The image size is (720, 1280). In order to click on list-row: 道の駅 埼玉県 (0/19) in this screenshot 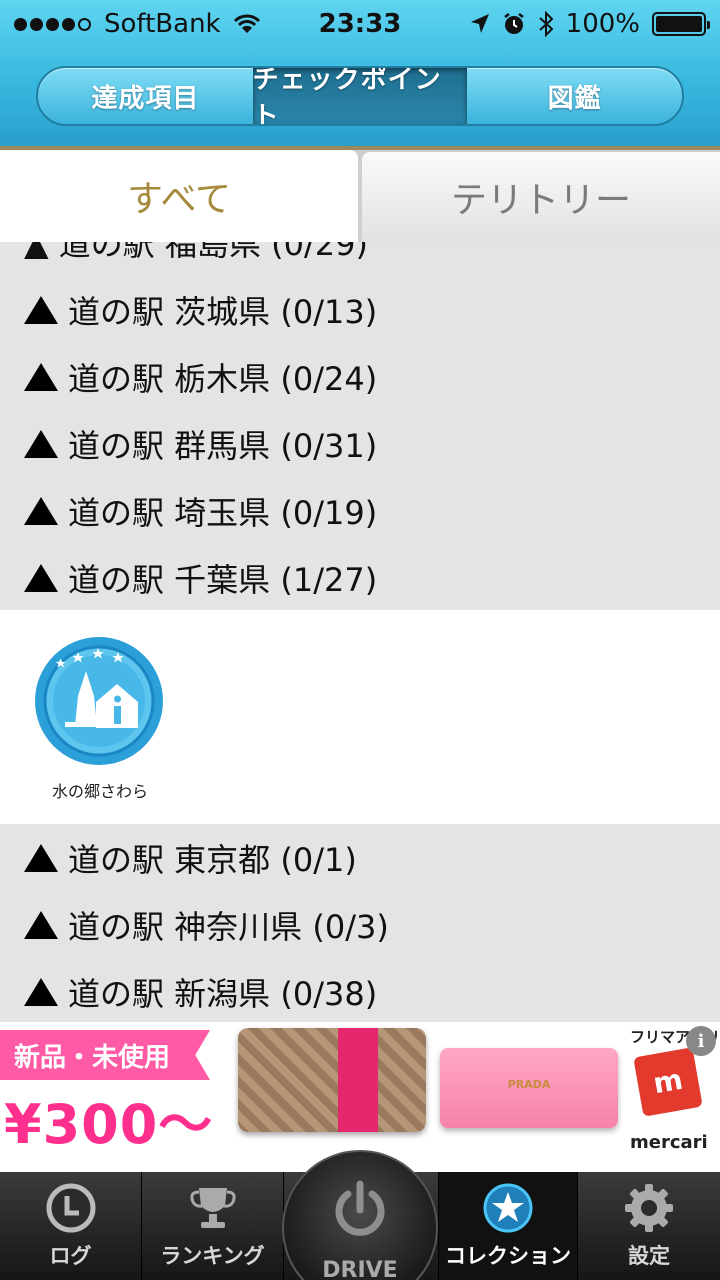, I will do `click(360, 510)`.